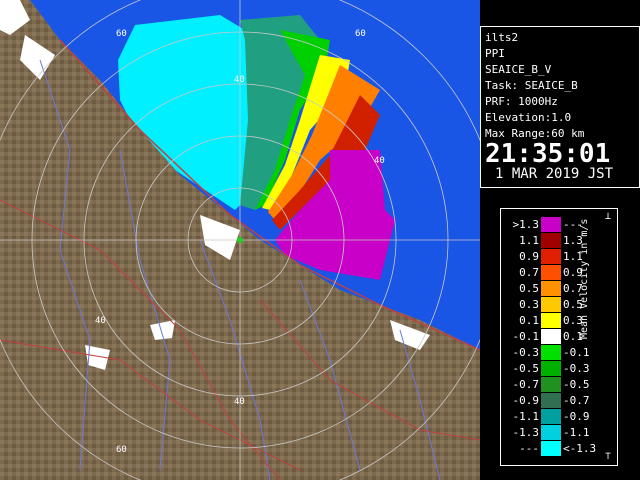 The height and width of the screenshot is (480, 640). What do you see at coordinates (576, 400) in the screenshot?
I see `legend-upper-value: -0.7` at bounding box center [576, 400].